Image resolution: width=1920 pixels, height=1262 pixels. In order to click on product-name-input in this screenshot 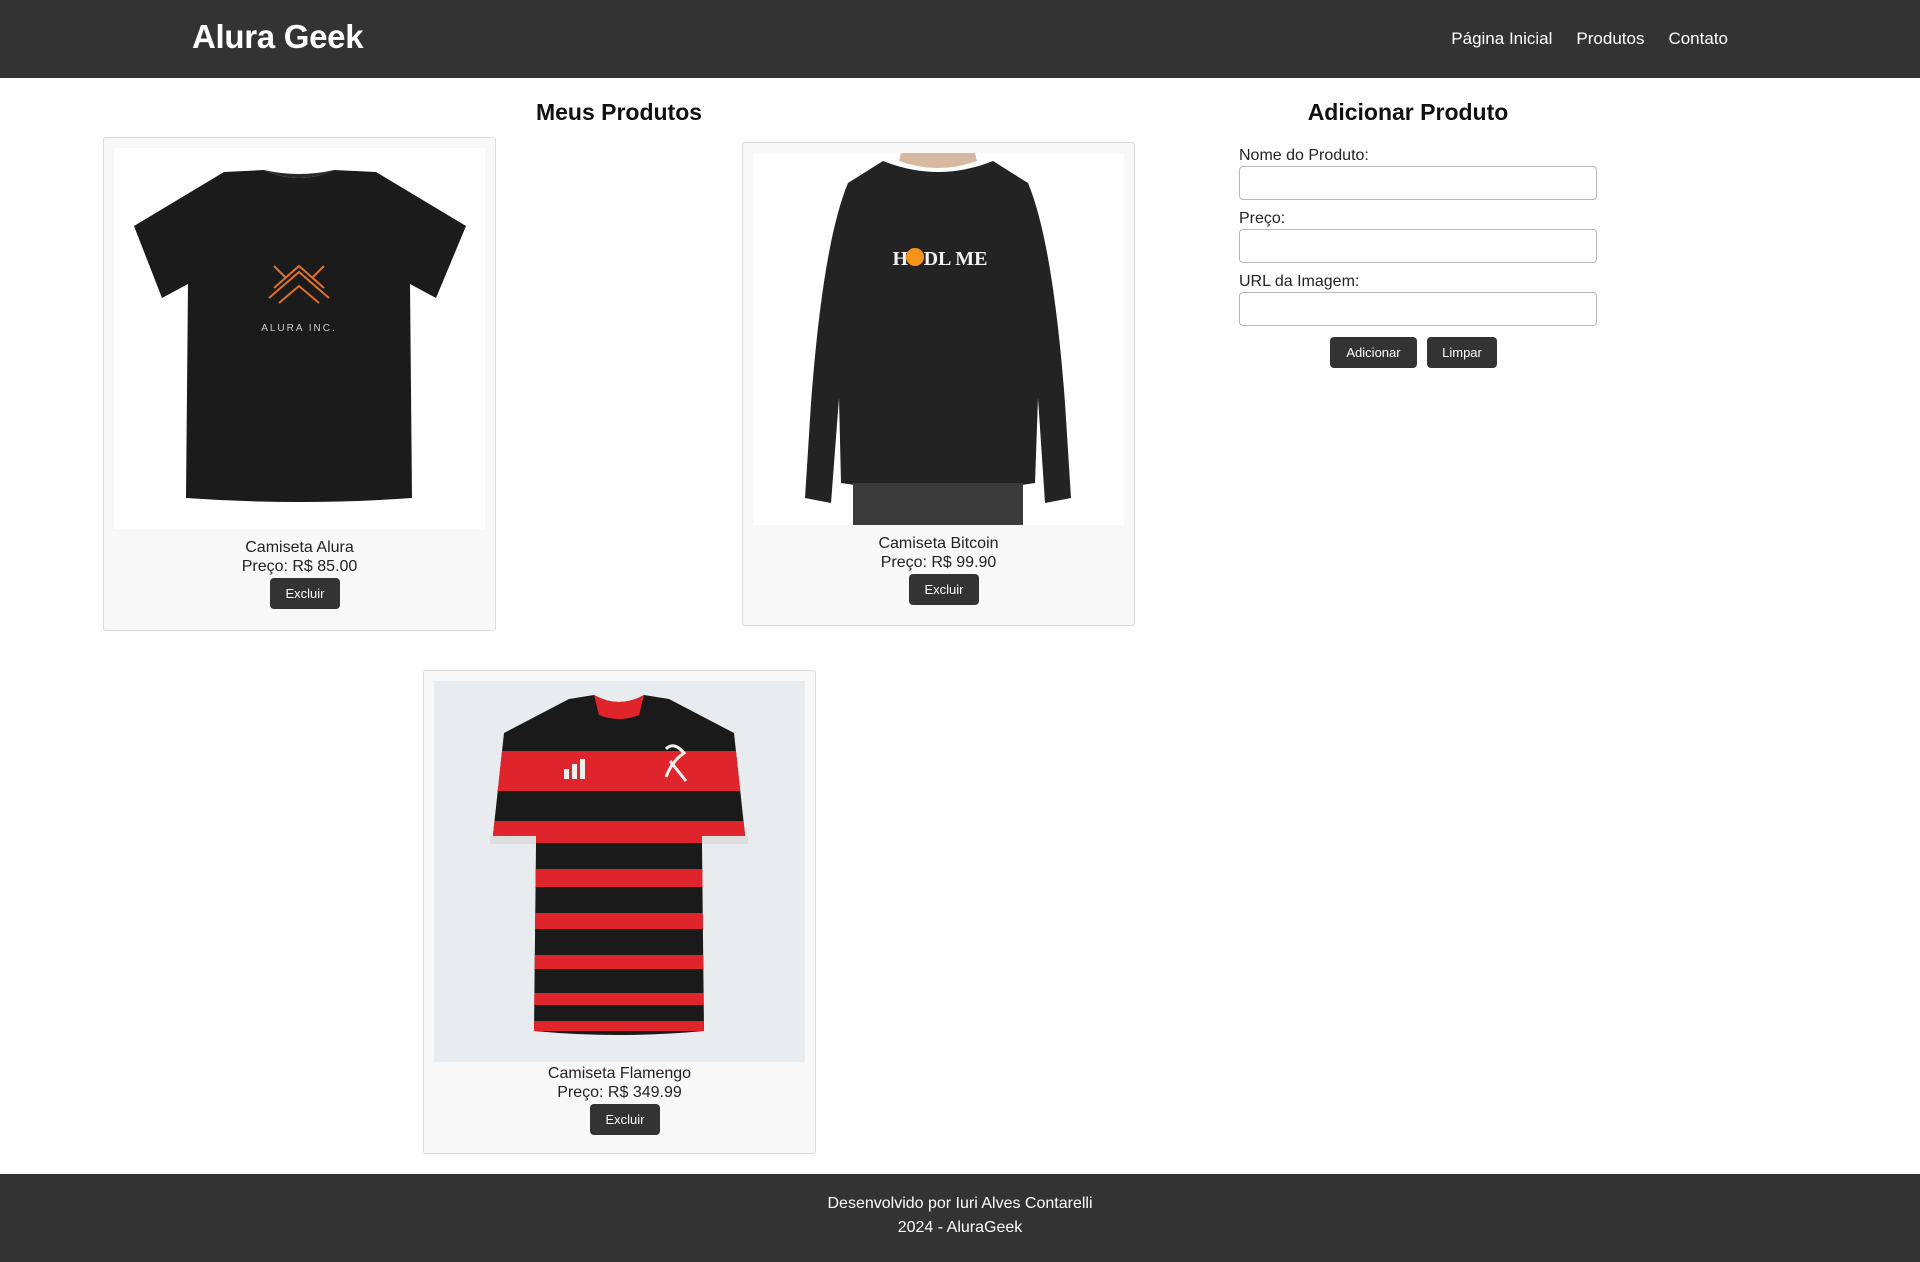, I will do `click(1418, 183)`.